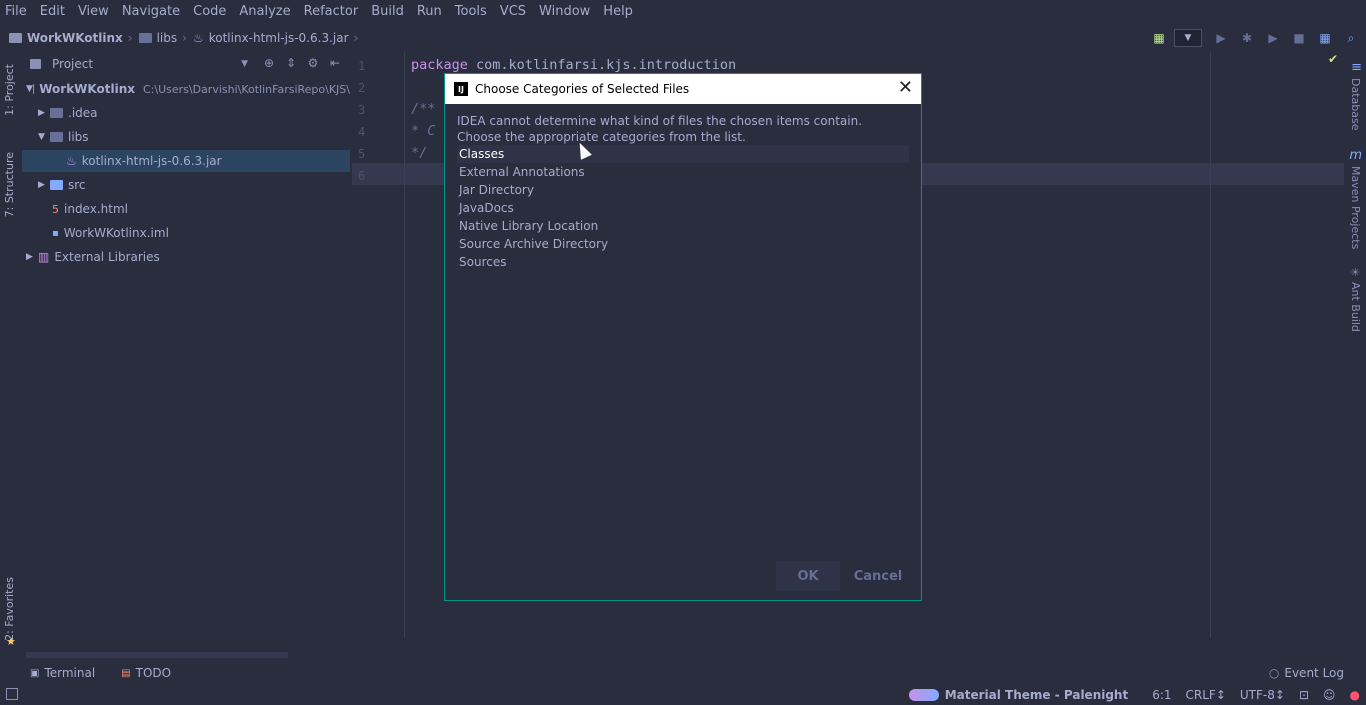 This screenshot has width=1366, height=705. What do you see at coordinates (429, 11) in the screenshot?
I see `menu-run: Run` at bounding box center [429, 11].